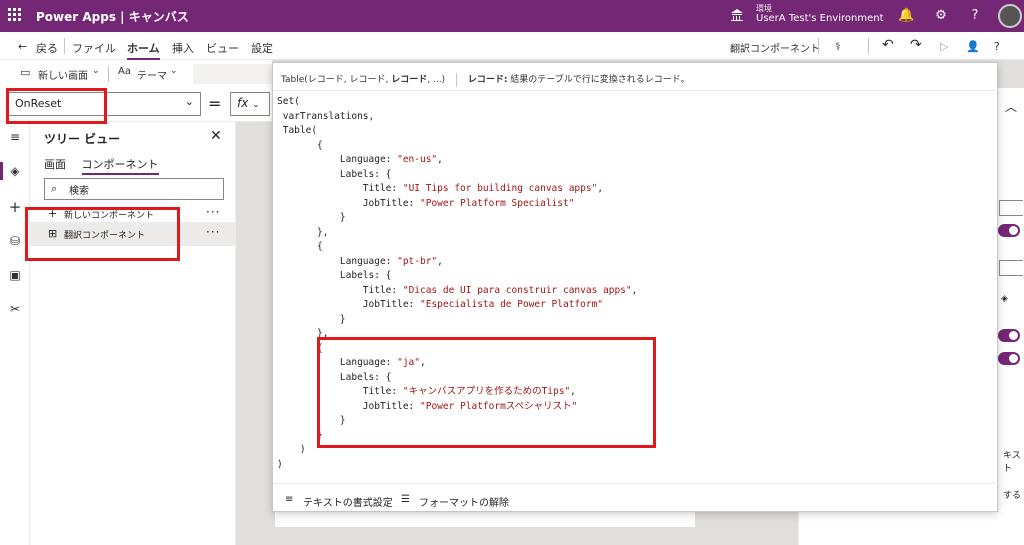 The height and width of the screenshot is (545, 1024). What do you see at coordinates (22, 46) in the screenshot?
I see `back-arrow-icon: ←` at bounding box center [22, 46].